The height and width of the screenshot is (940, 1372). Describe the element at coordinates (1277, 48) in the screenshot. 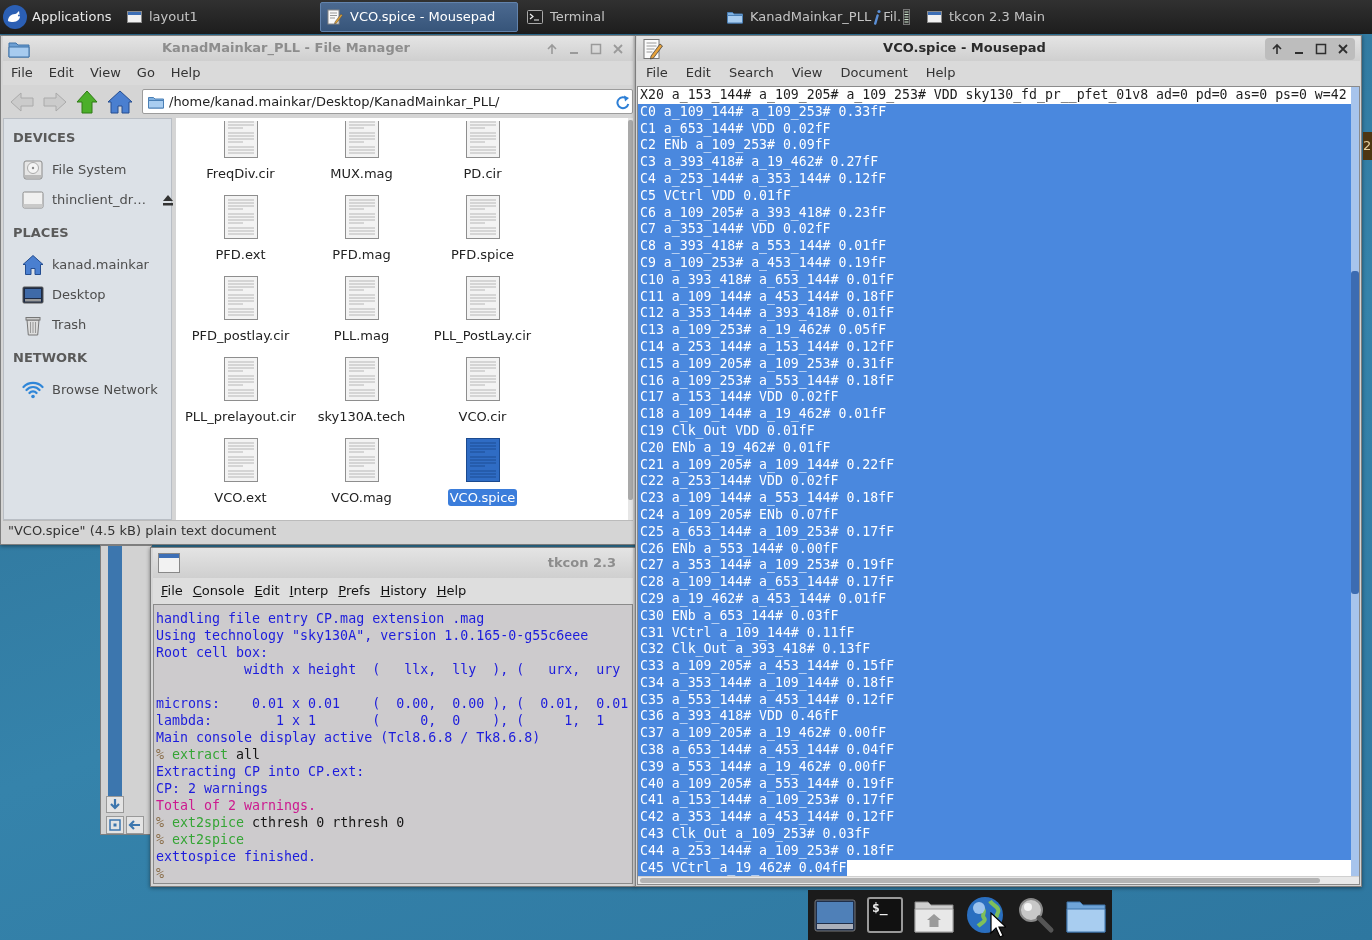

I see `arrow-up-icon` at that location.